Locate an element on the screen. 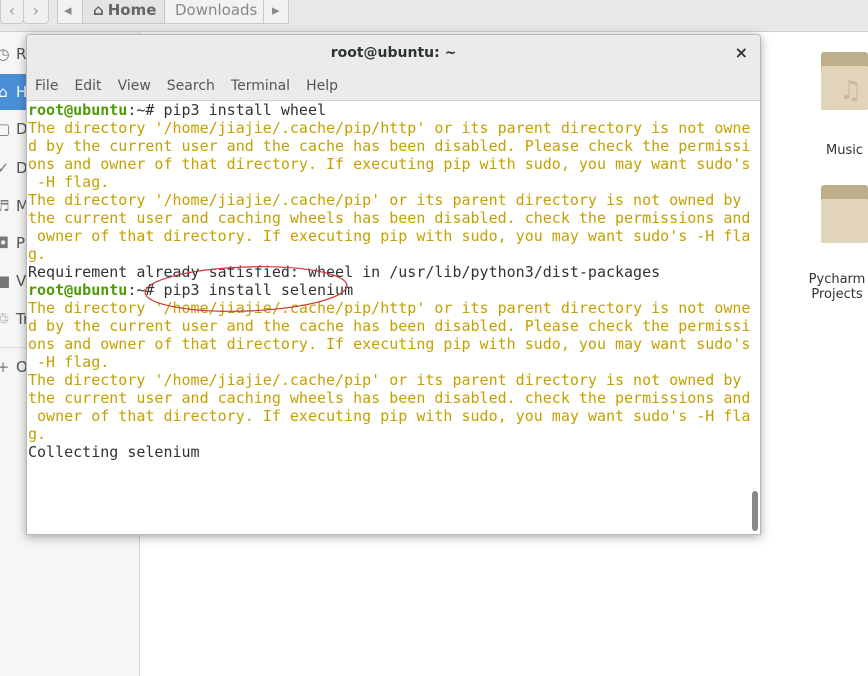 This screenshot has height=676, width=868. video-icon: ■ is located at coordinates (5, 281).